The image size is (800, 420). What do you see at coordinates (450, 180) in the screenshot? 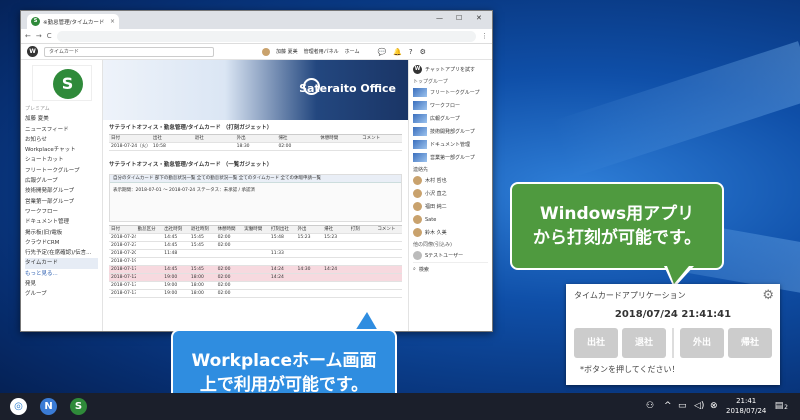
I see `contact-item: 木村 哲也` at bounding box center [450, 180].